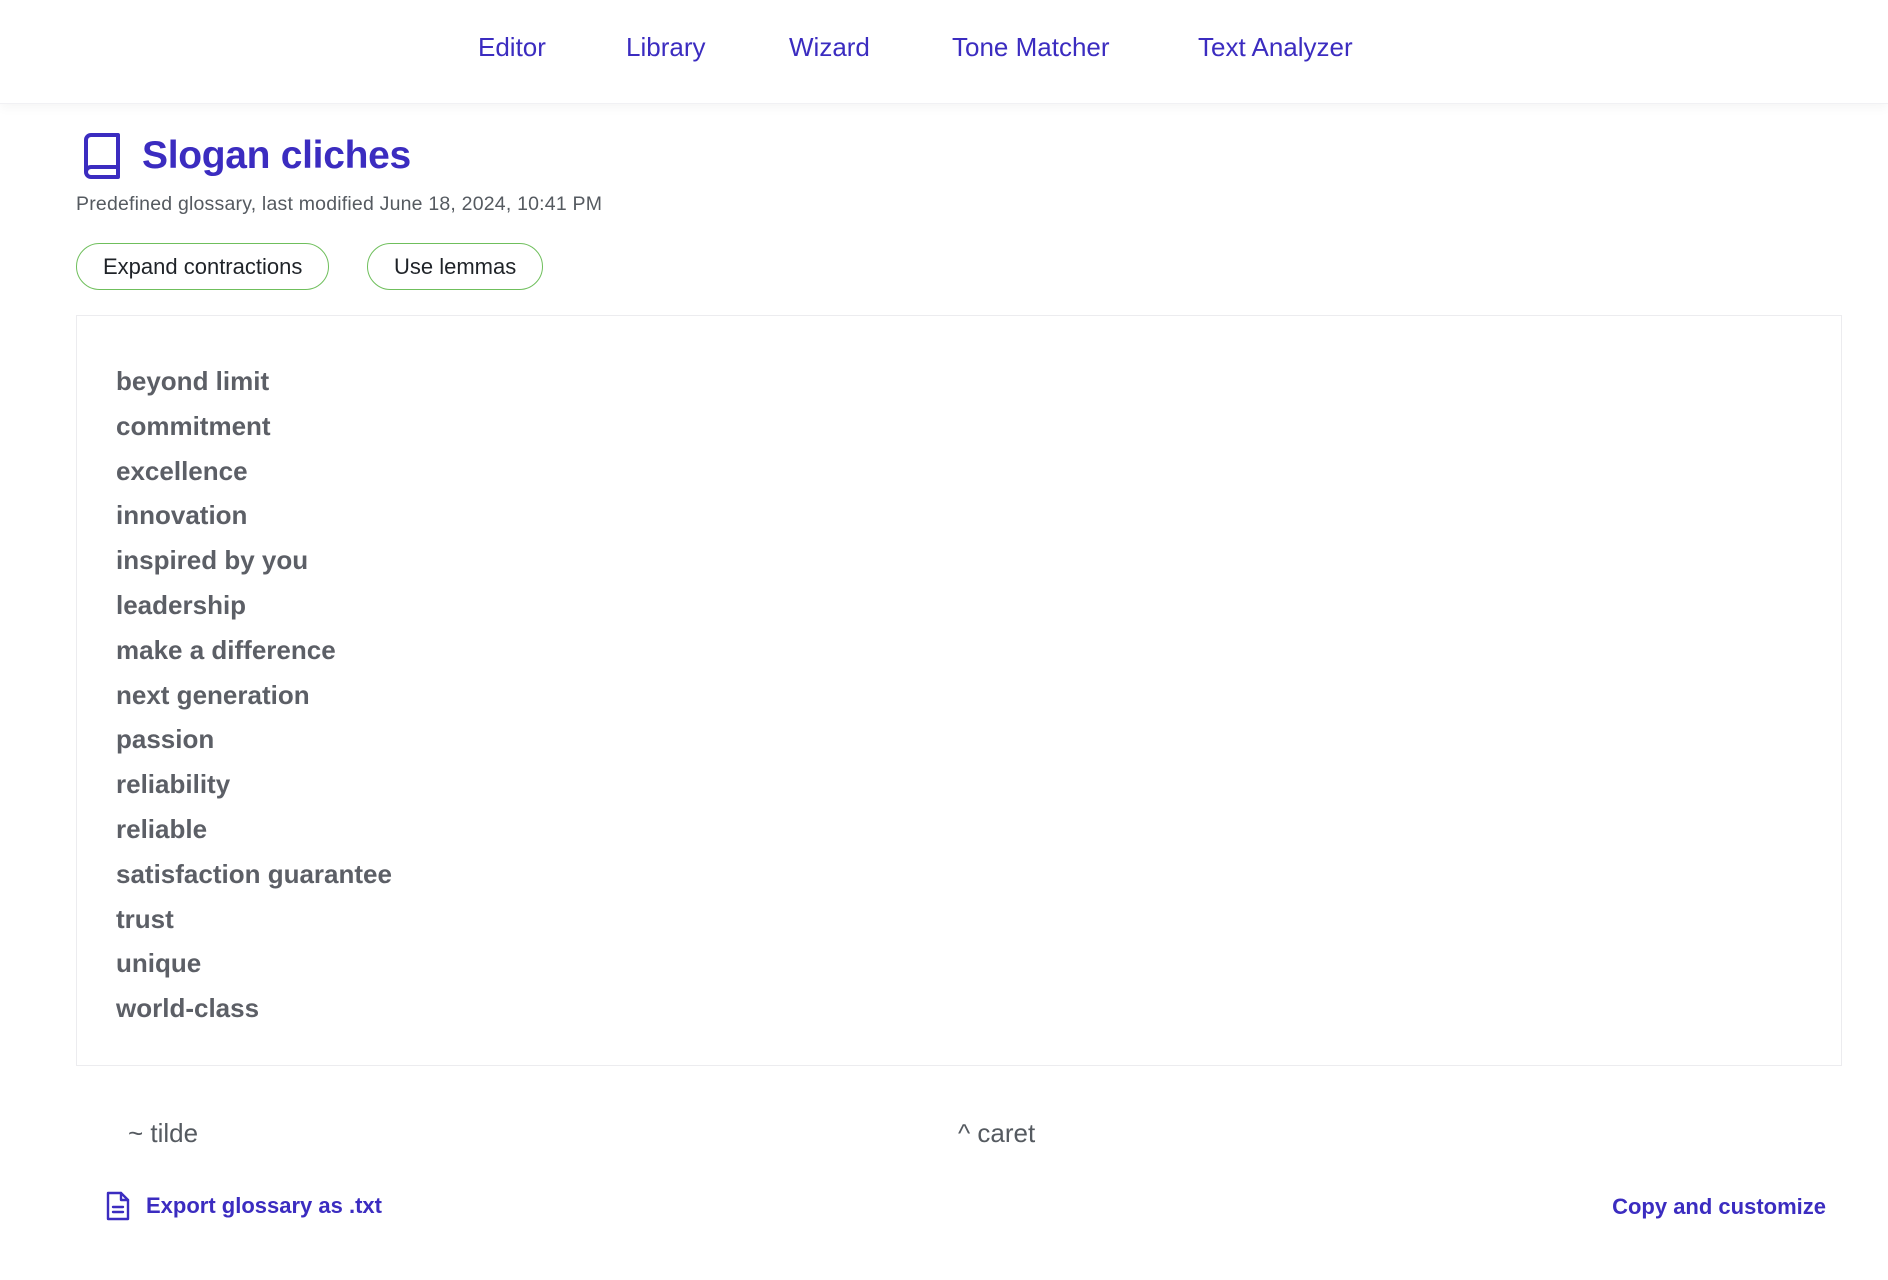 The image size is (1888, 1280). I want to click on term-item: satisfaction guarantee, so click(254, 873).